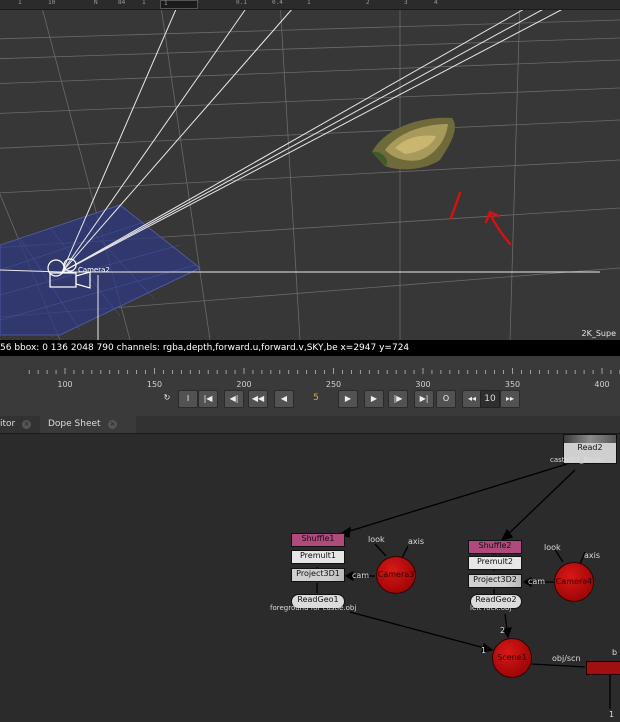  What do you see at coordinates (333, 384) in the screenshot?
I see `timeline-tick-label: 250` at bounding box center [333, 384].